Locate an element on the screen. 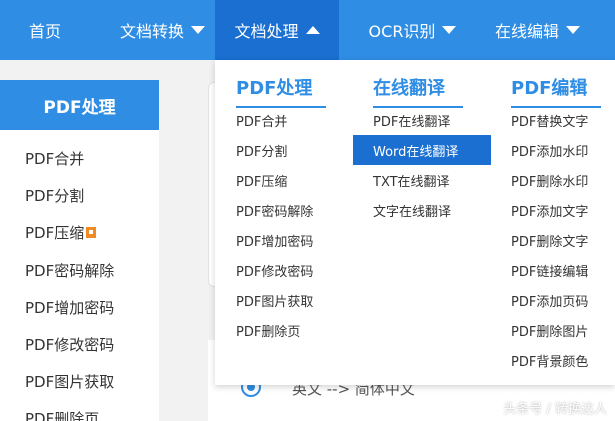  sidebar-item-pdf-password-change: PDF修改密码 is located at coordinates (69, 344).